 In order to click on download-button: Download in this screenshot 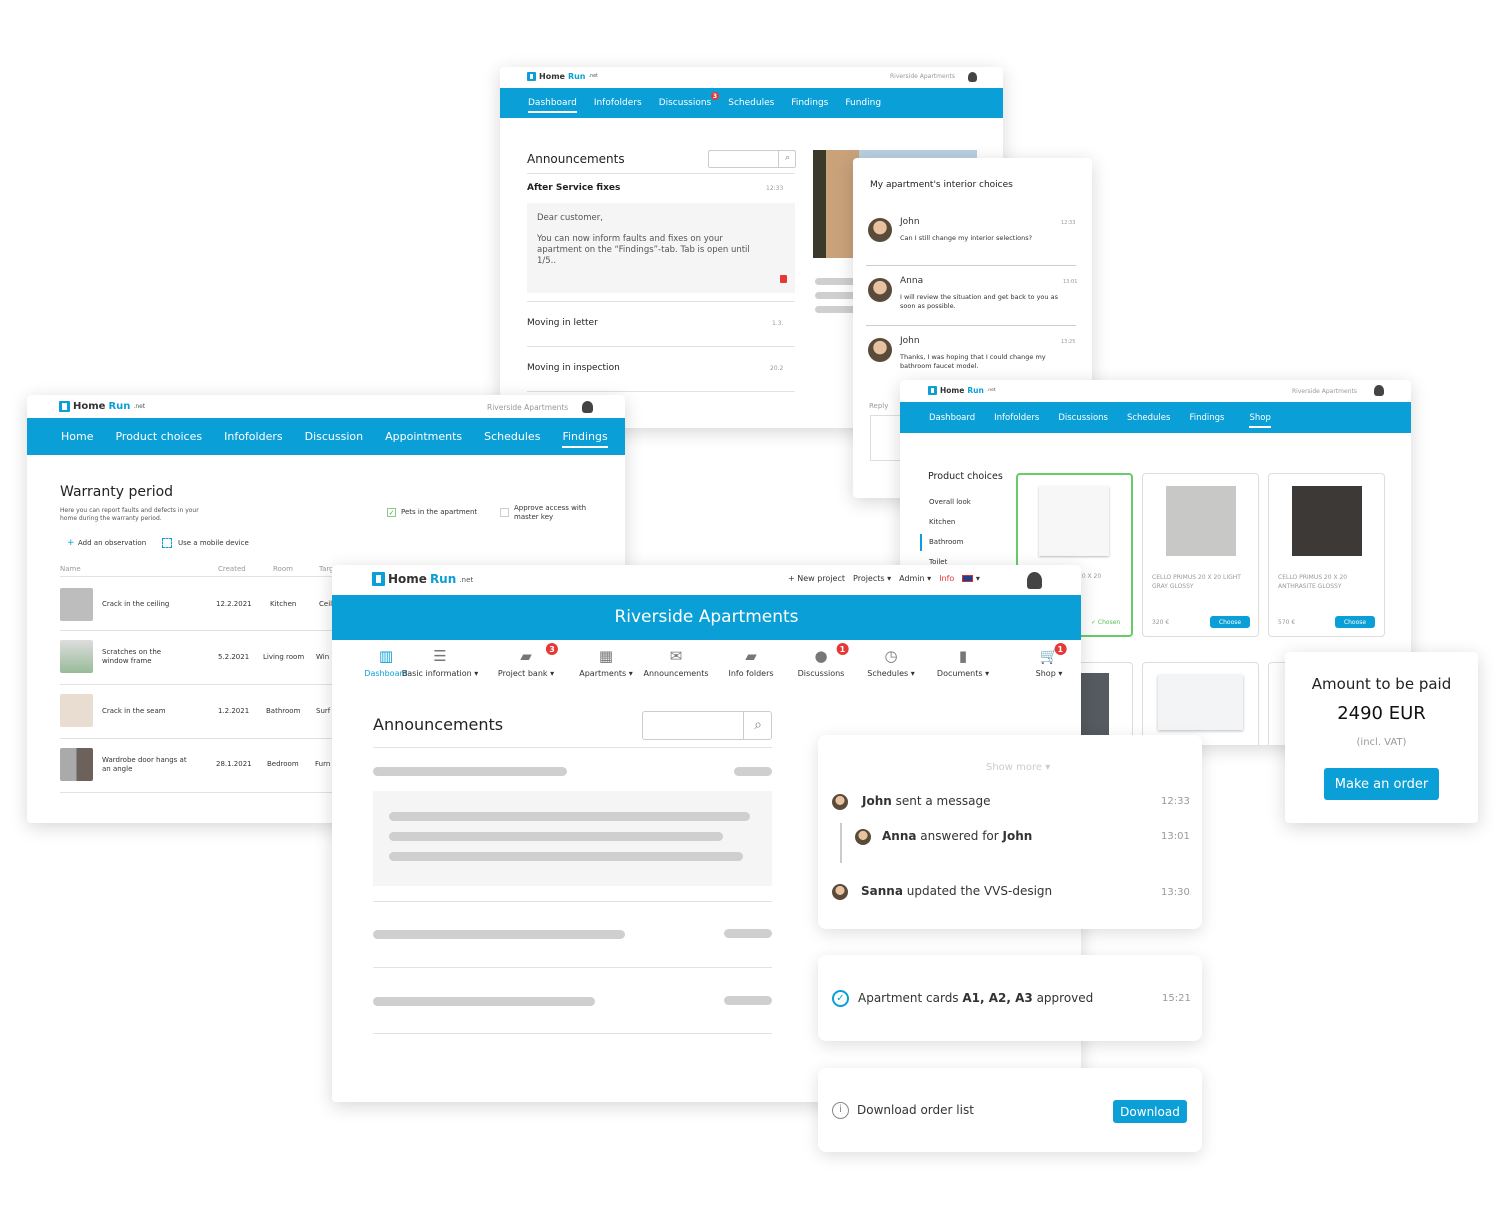, I will do `click(1150, 1111)`.